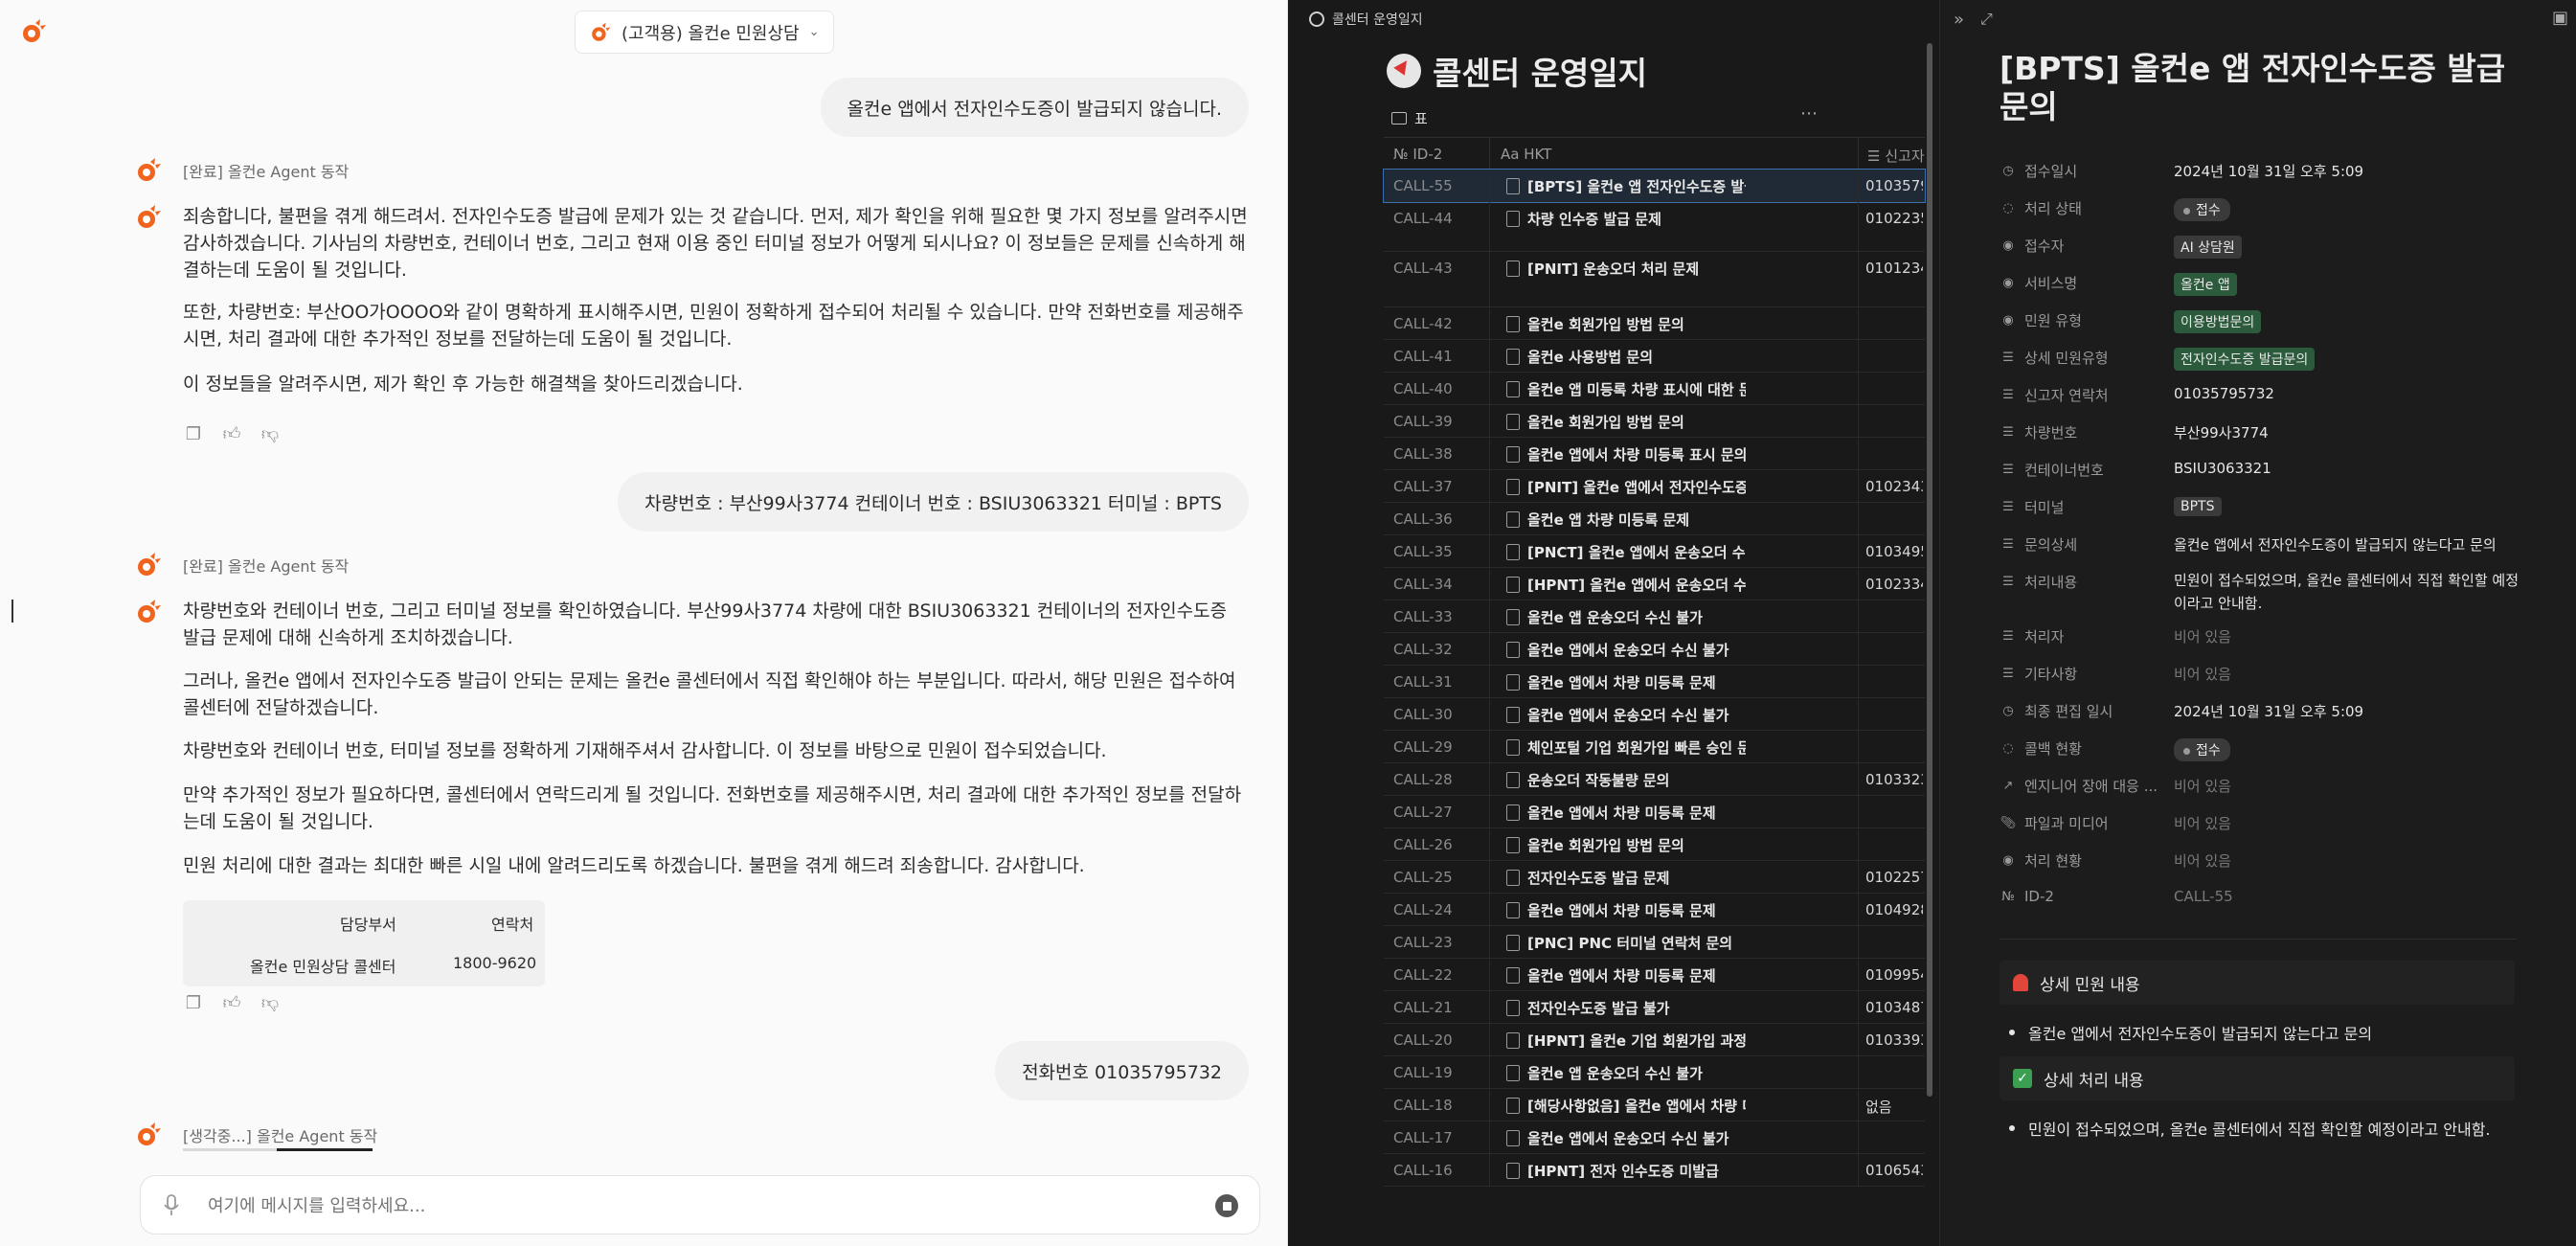 The width and height of the screenshot is (2576, 1246). What do you see at coordinates (2052, 470) in the screenshot?
I see `property-label: ☰ 컨테이너번호` at bounding box center [2052, 470].